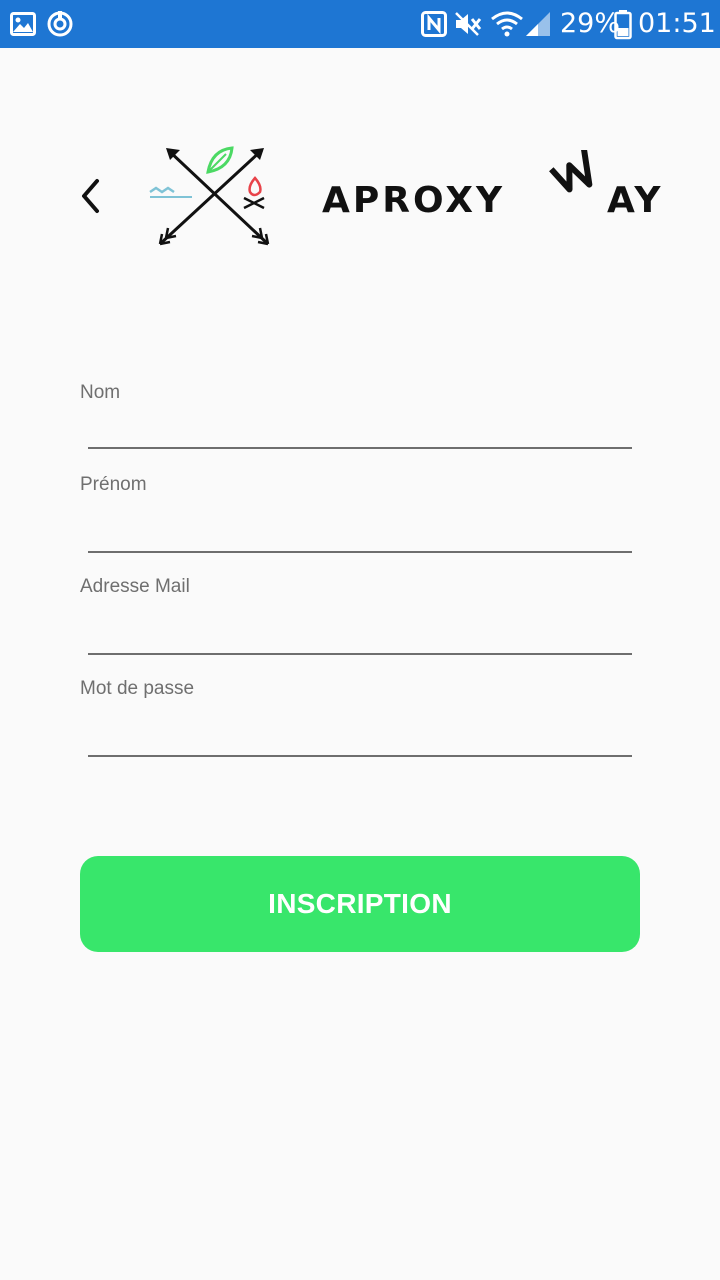 This screenshot has height=1280, width=720. Describe the element at coordinates (635, 200) in the screenshot. I see `logo-text-right: AY` at that location.